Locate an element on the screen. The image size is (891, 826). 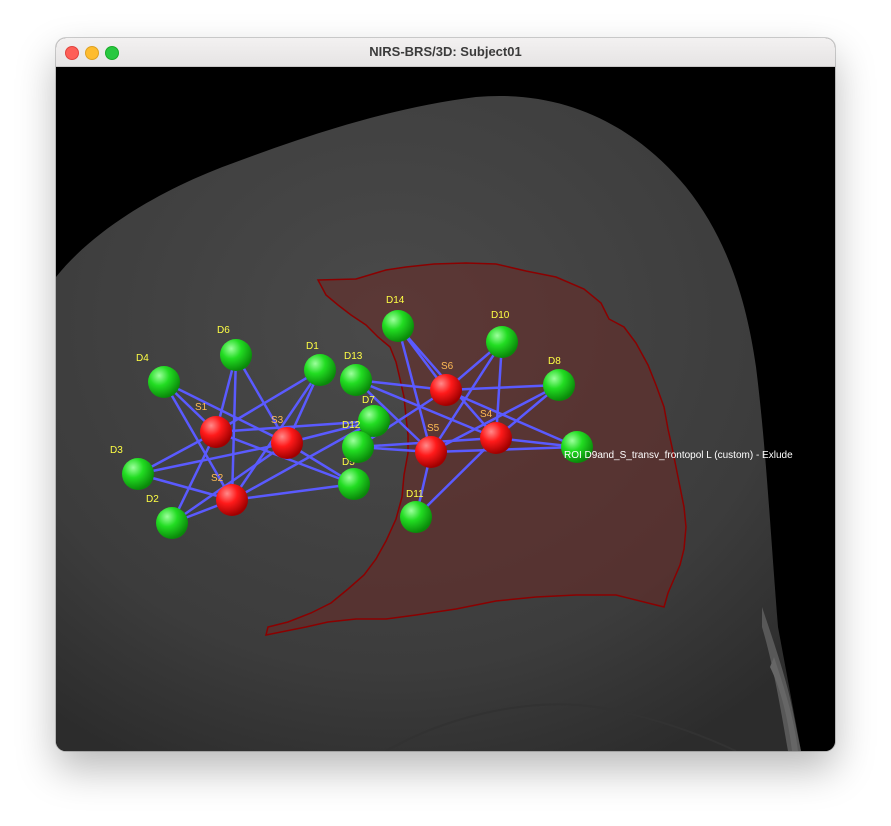
detector-label-d6: D6 is located at coordinates (223, 330).